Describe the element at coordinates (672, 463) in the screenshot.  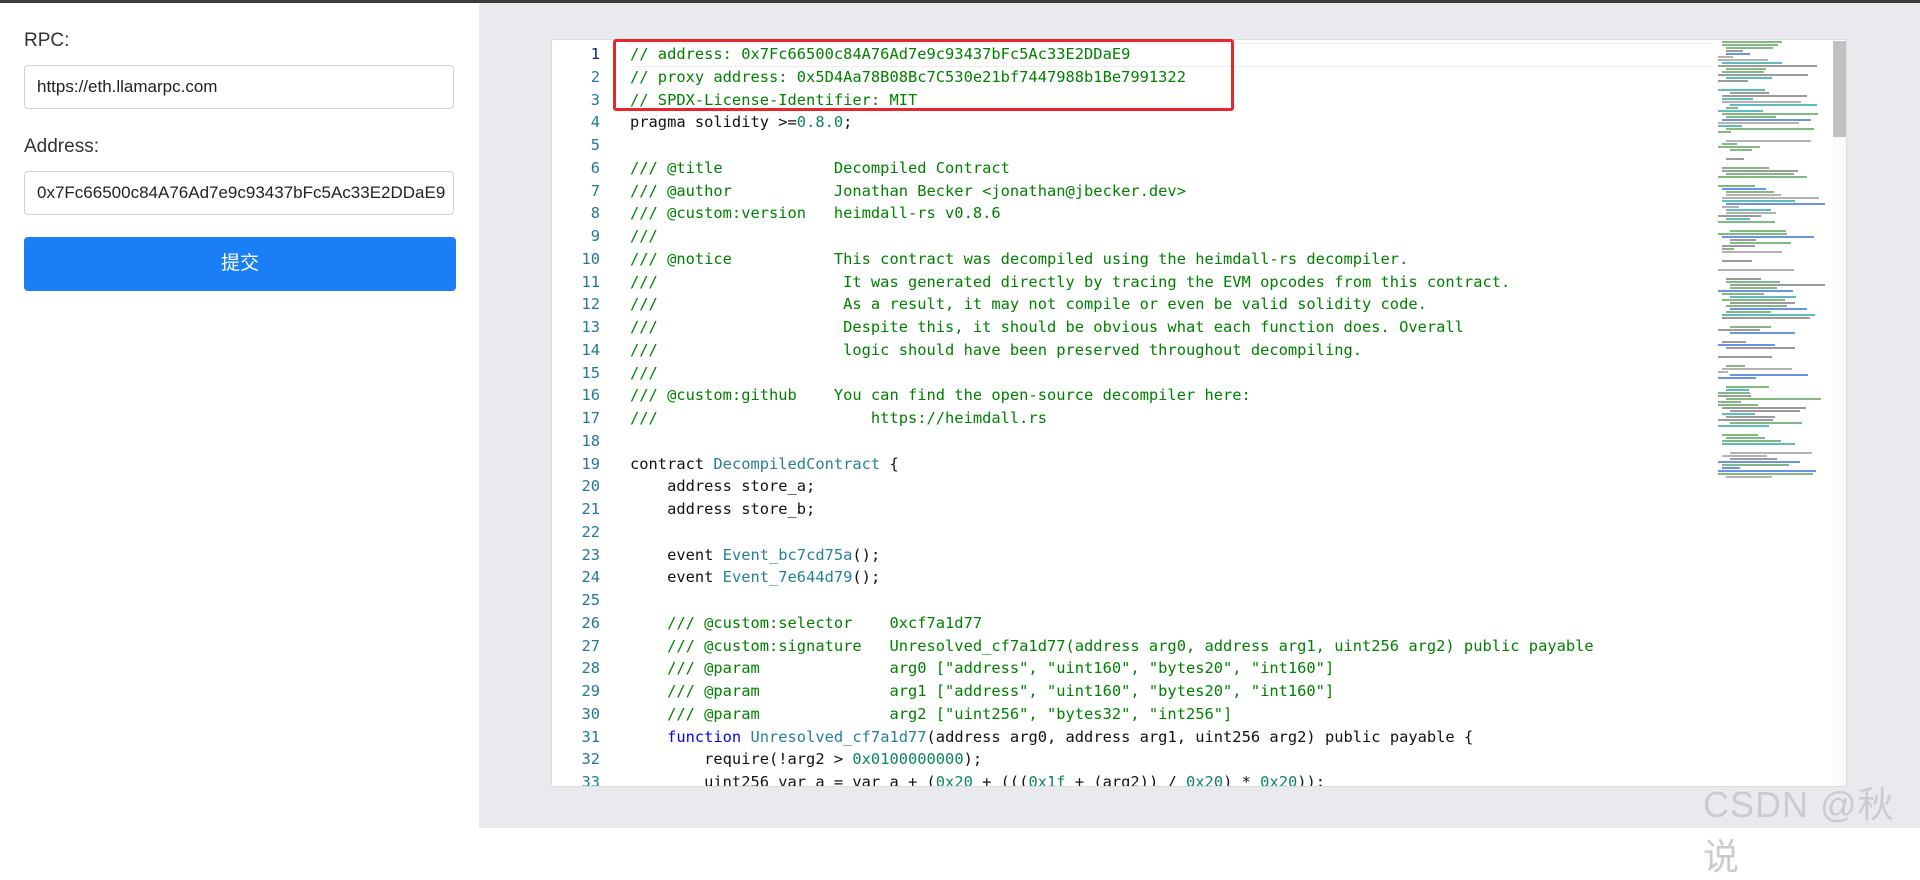
I see `code-token: contract` at that location.